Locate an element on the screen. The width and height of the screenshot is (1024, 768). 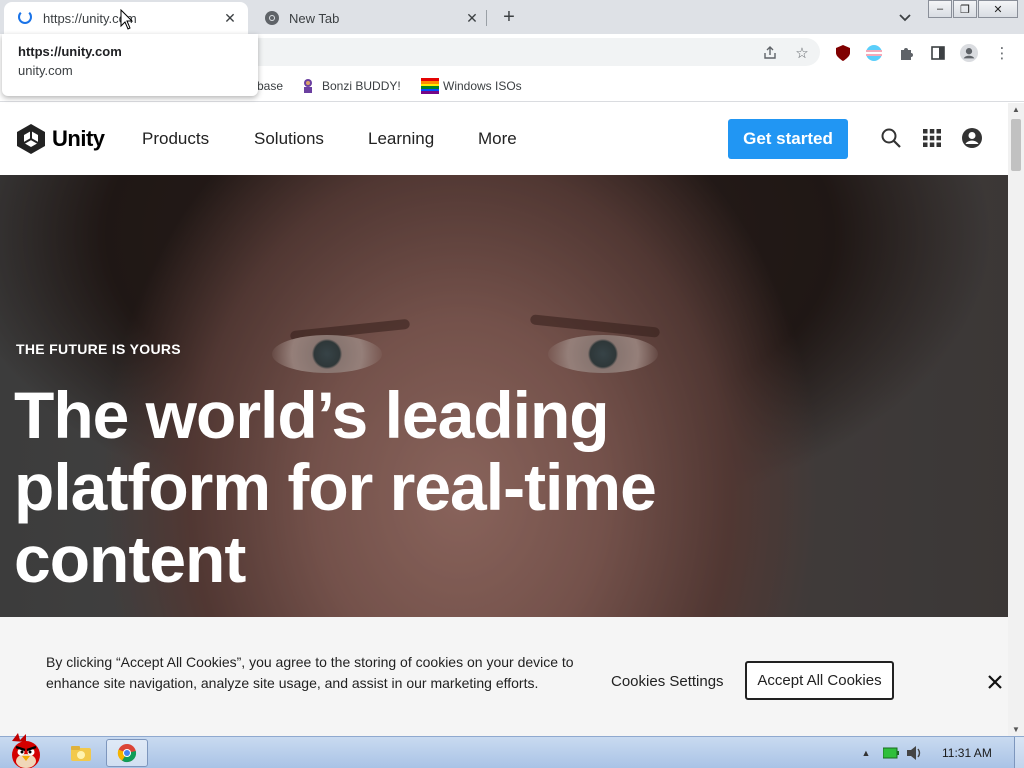
bookmark-bonzi-buddy: Bonzi BUDDY! is located at coordinates (350, 86).